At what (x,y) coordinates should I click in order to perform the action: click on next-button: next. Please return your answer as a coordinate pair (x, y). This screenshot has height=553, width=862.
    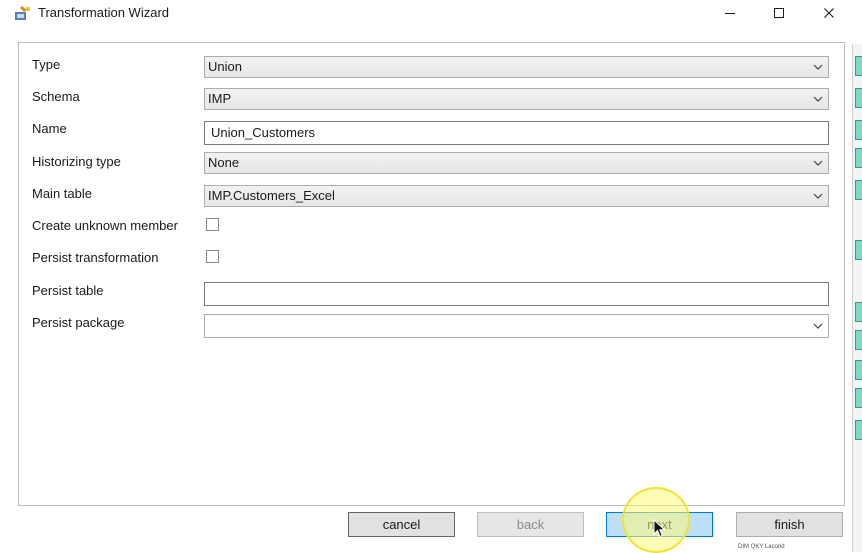
    Looking at the image, I should click on (659, 524).